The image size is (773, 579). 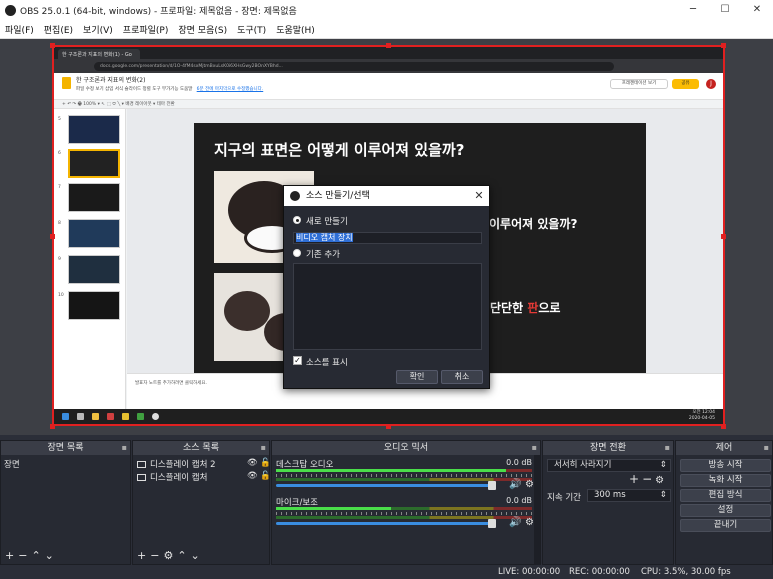 What do you see at coordinates (701, 418) in the screenshot?
I see `clock-date: 2020-04-05` at bounding box center [701, 418].